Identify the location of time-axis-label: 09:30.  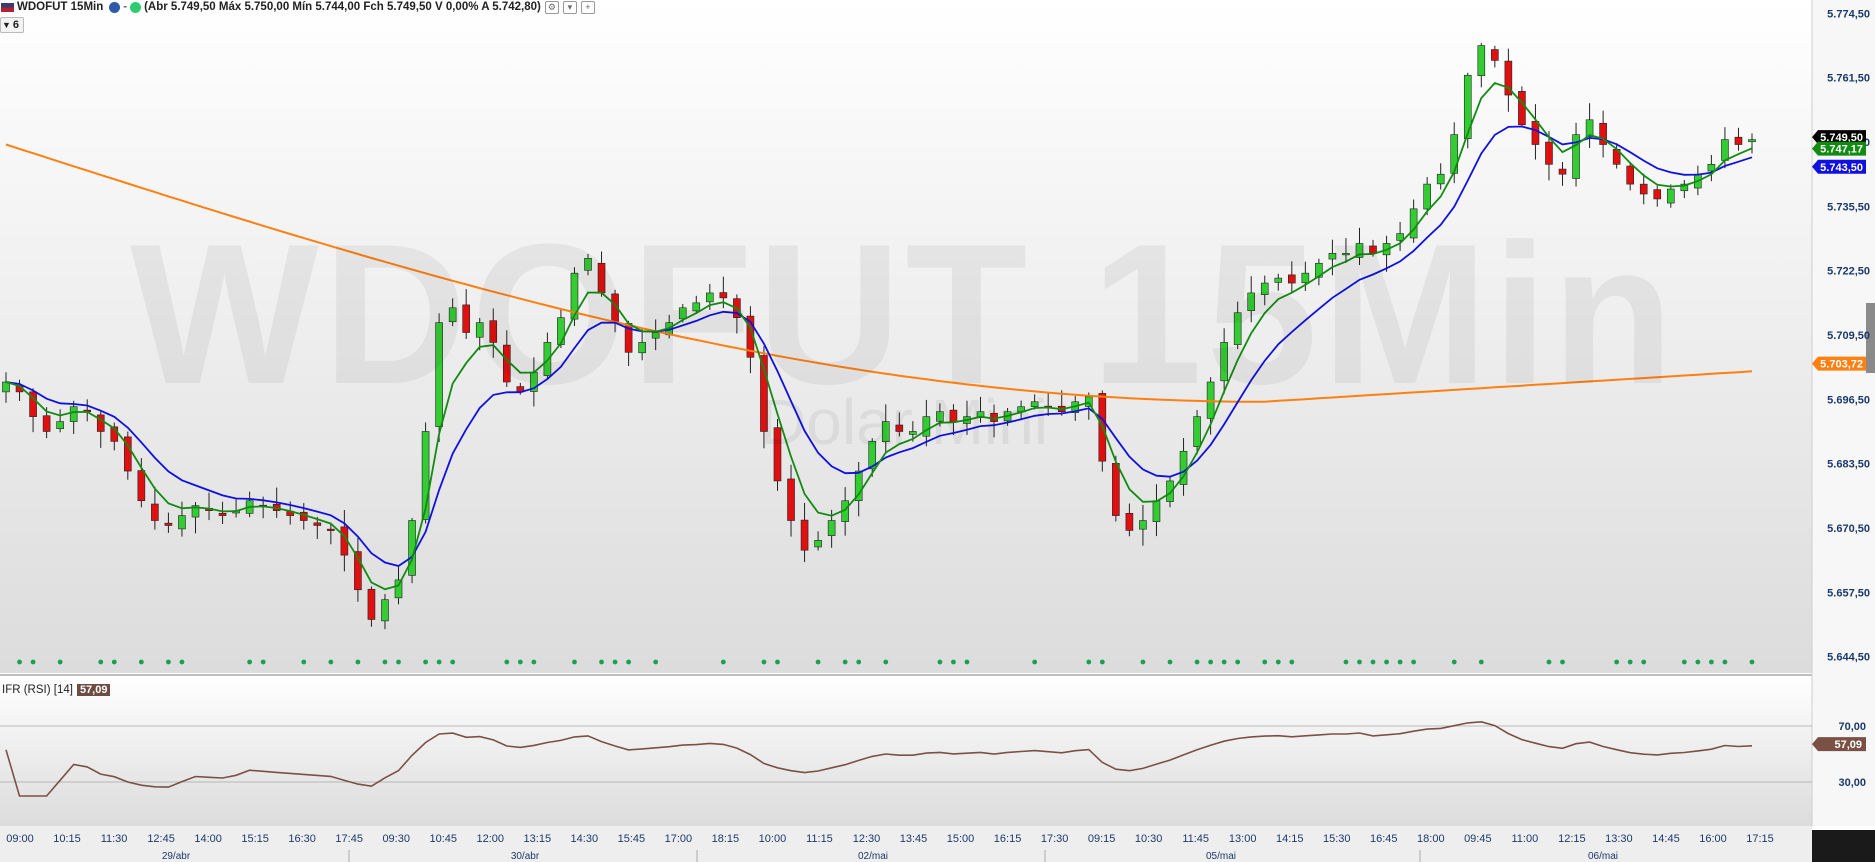
(396, 839).